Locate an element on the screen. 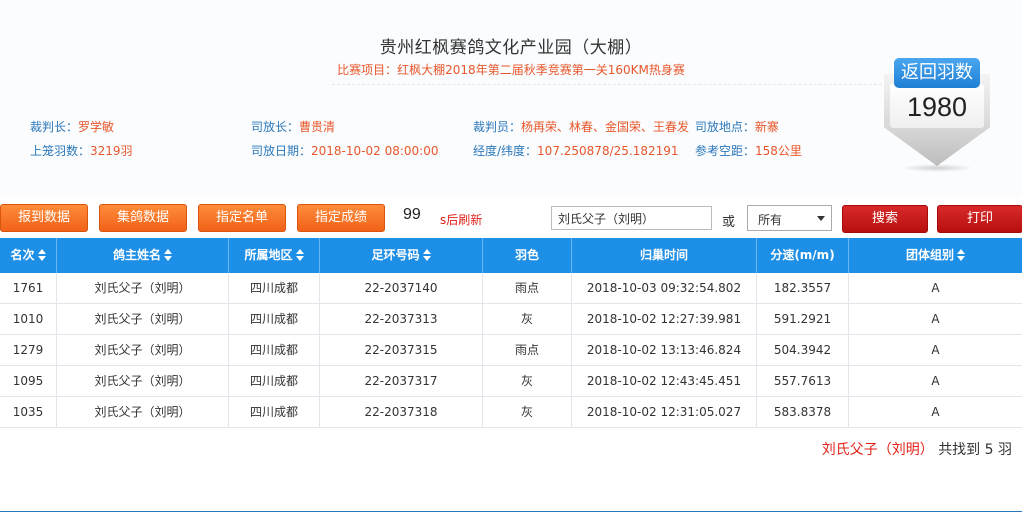 The width and height of the screenshot is (1022, 514). badge-shadow is located at coordinates (937, 168).